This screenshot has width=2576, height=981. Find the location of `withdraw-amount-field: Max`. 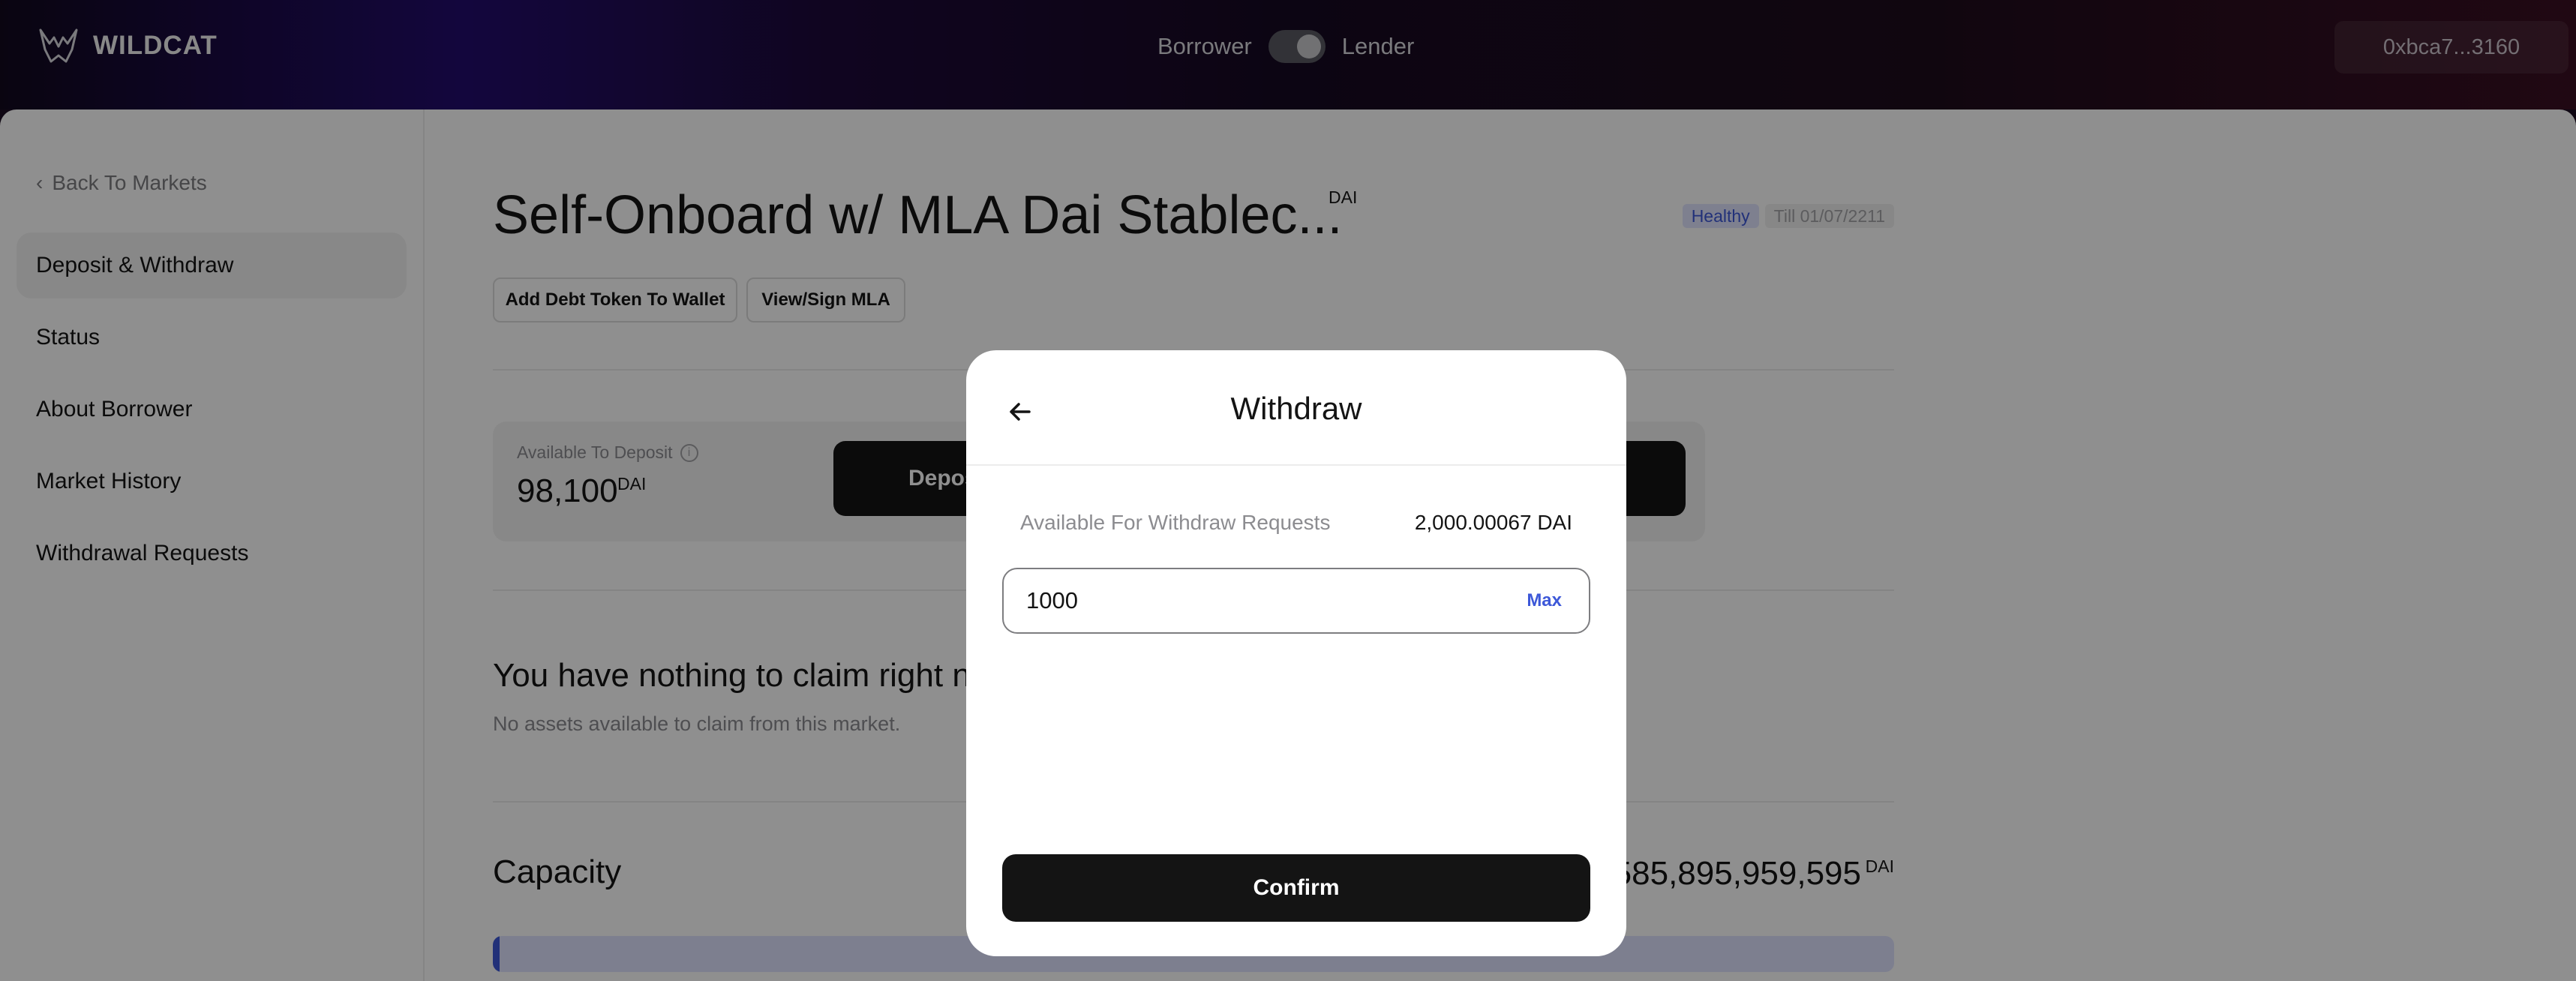

withdraw-amount-field: Max is located at coordinates (1296, 601).